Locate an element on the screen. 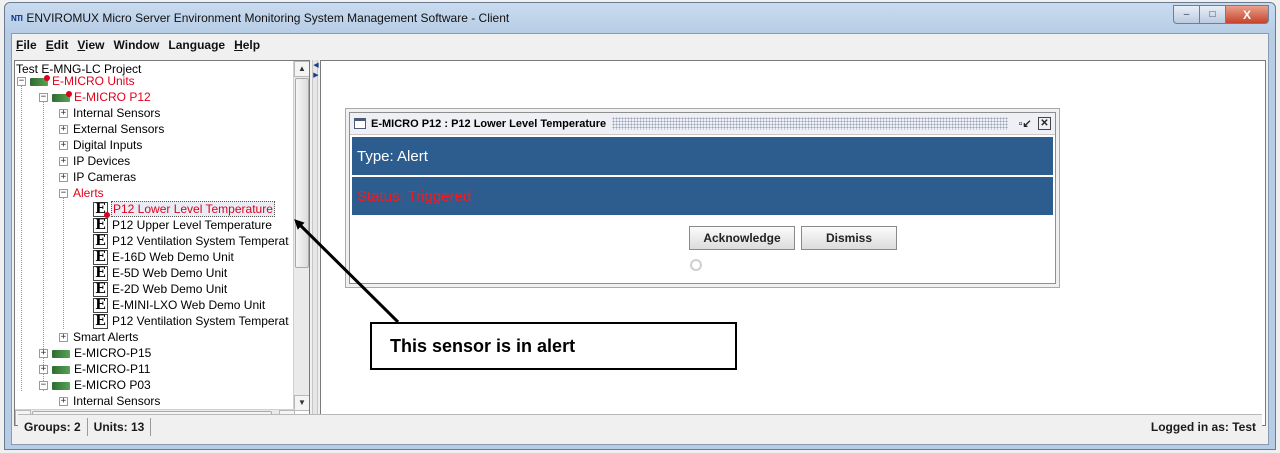 The width and height of the screenshot is (1280, 453). groups-count: Groups: 2 is located at coordinates (53, 426).